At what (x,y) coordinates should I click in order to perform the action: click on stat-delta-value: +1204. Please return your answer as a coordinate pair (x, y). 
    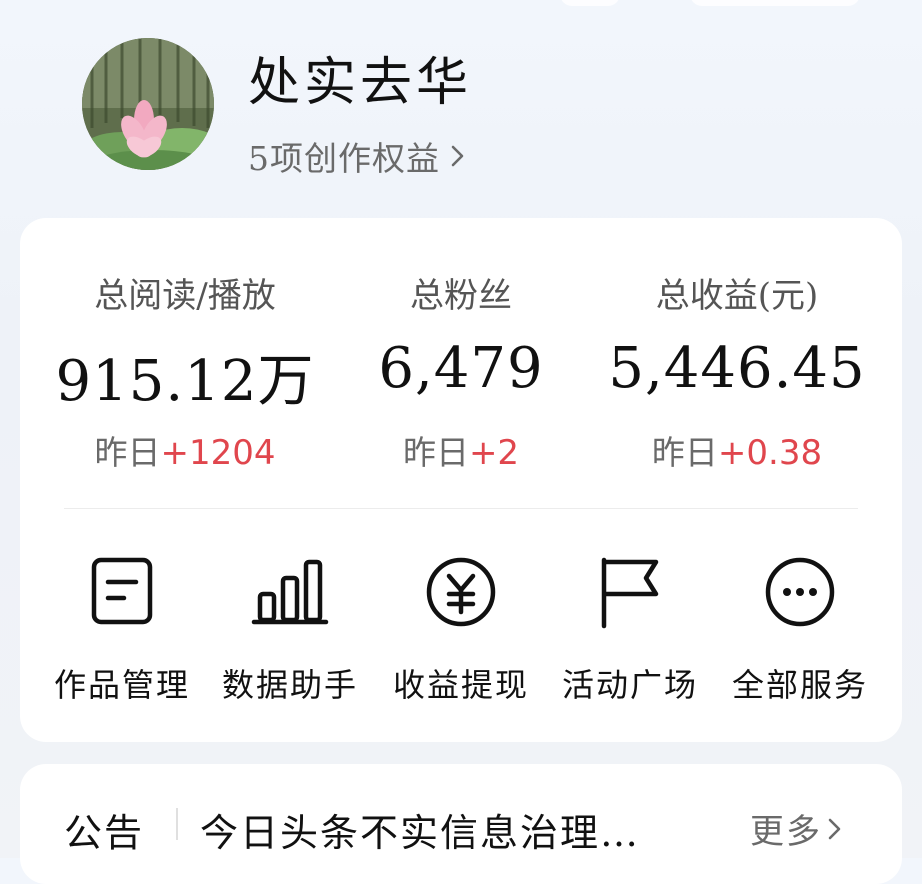
    Looking at the image, I should click on (218, 453).